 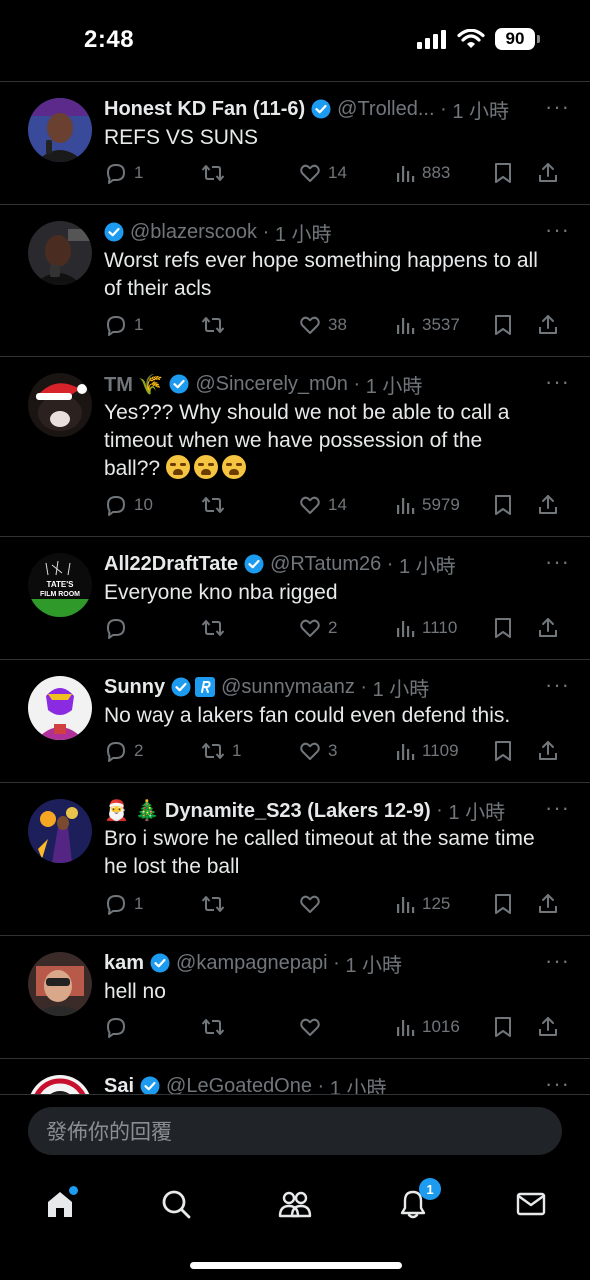 What do you see at coordinates (295, 1131) in the screenshot?
I see `reply-input: 發佈你的回覆` at bounding box center [295, 1131].